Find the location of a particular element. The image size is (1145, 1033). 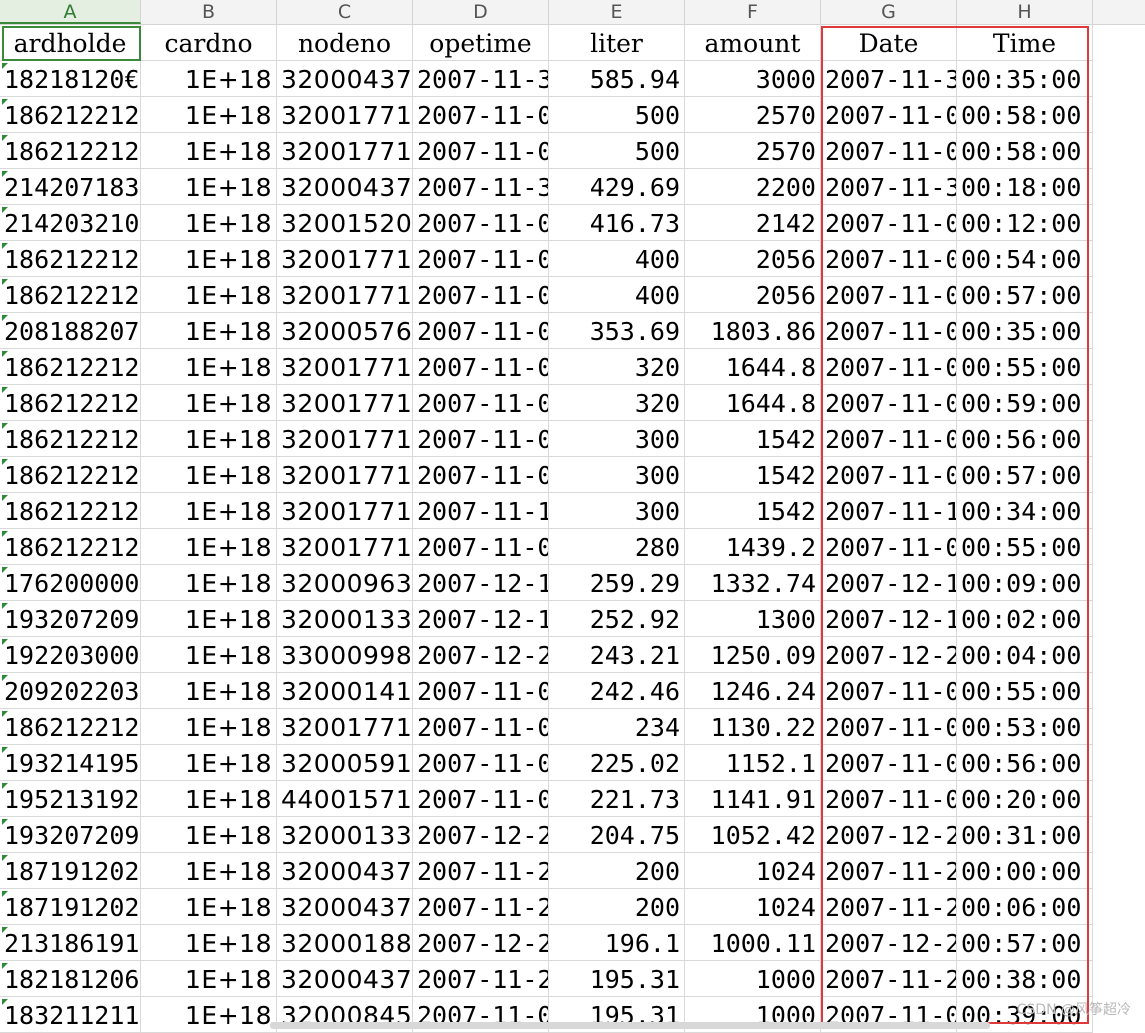

table-cell: 00:02:00 is located at coordinates (1025, 619).